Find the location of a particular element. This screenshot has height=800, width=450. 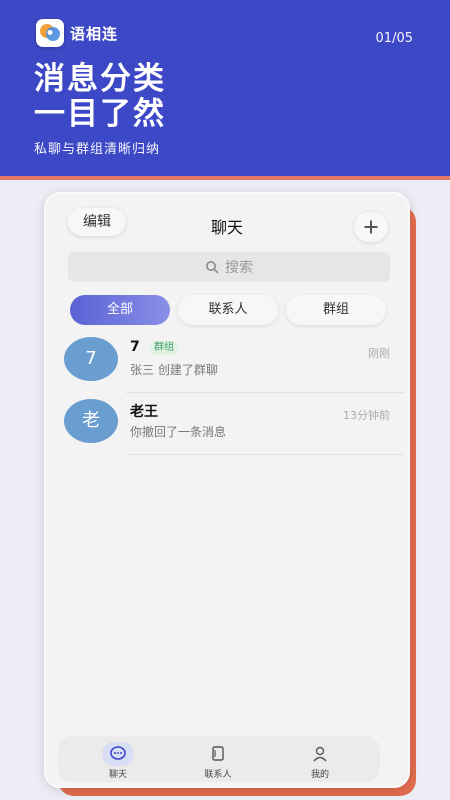

bottom-tab-bar: 聊天 联系人 我的 is located at coordinates (219, 759).